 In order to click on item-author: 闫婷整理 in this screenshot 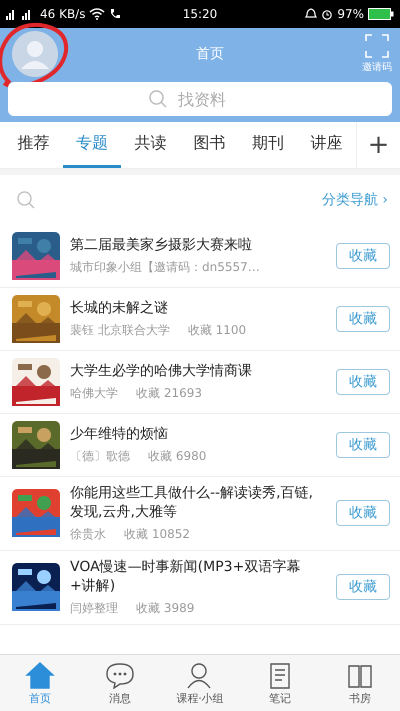, I will do `click(94, 608)`.